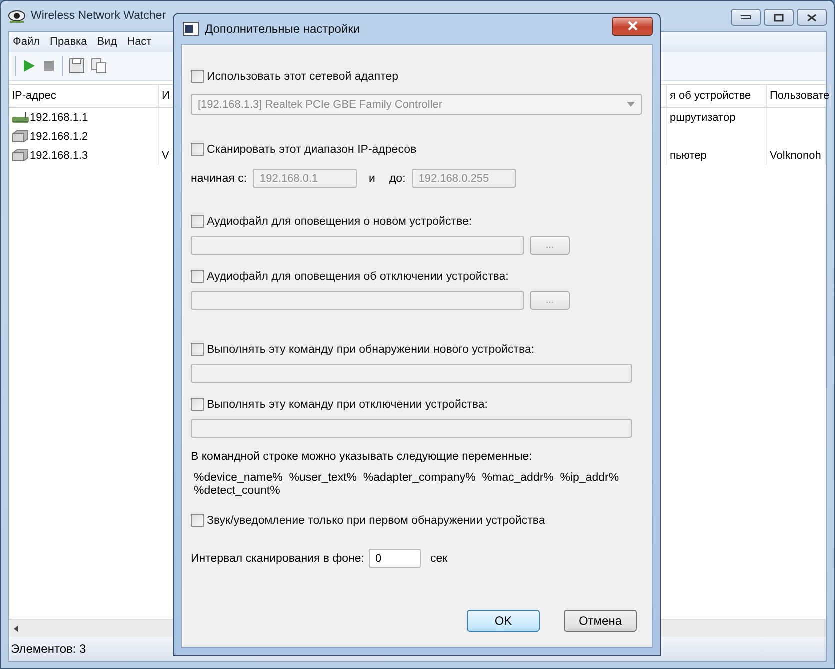 Image resolution: width=835 pixels, height=669 pixels. I want to click on checkbox-label: Выполнять эту команду при отключении устройства:, so click(347, 404).